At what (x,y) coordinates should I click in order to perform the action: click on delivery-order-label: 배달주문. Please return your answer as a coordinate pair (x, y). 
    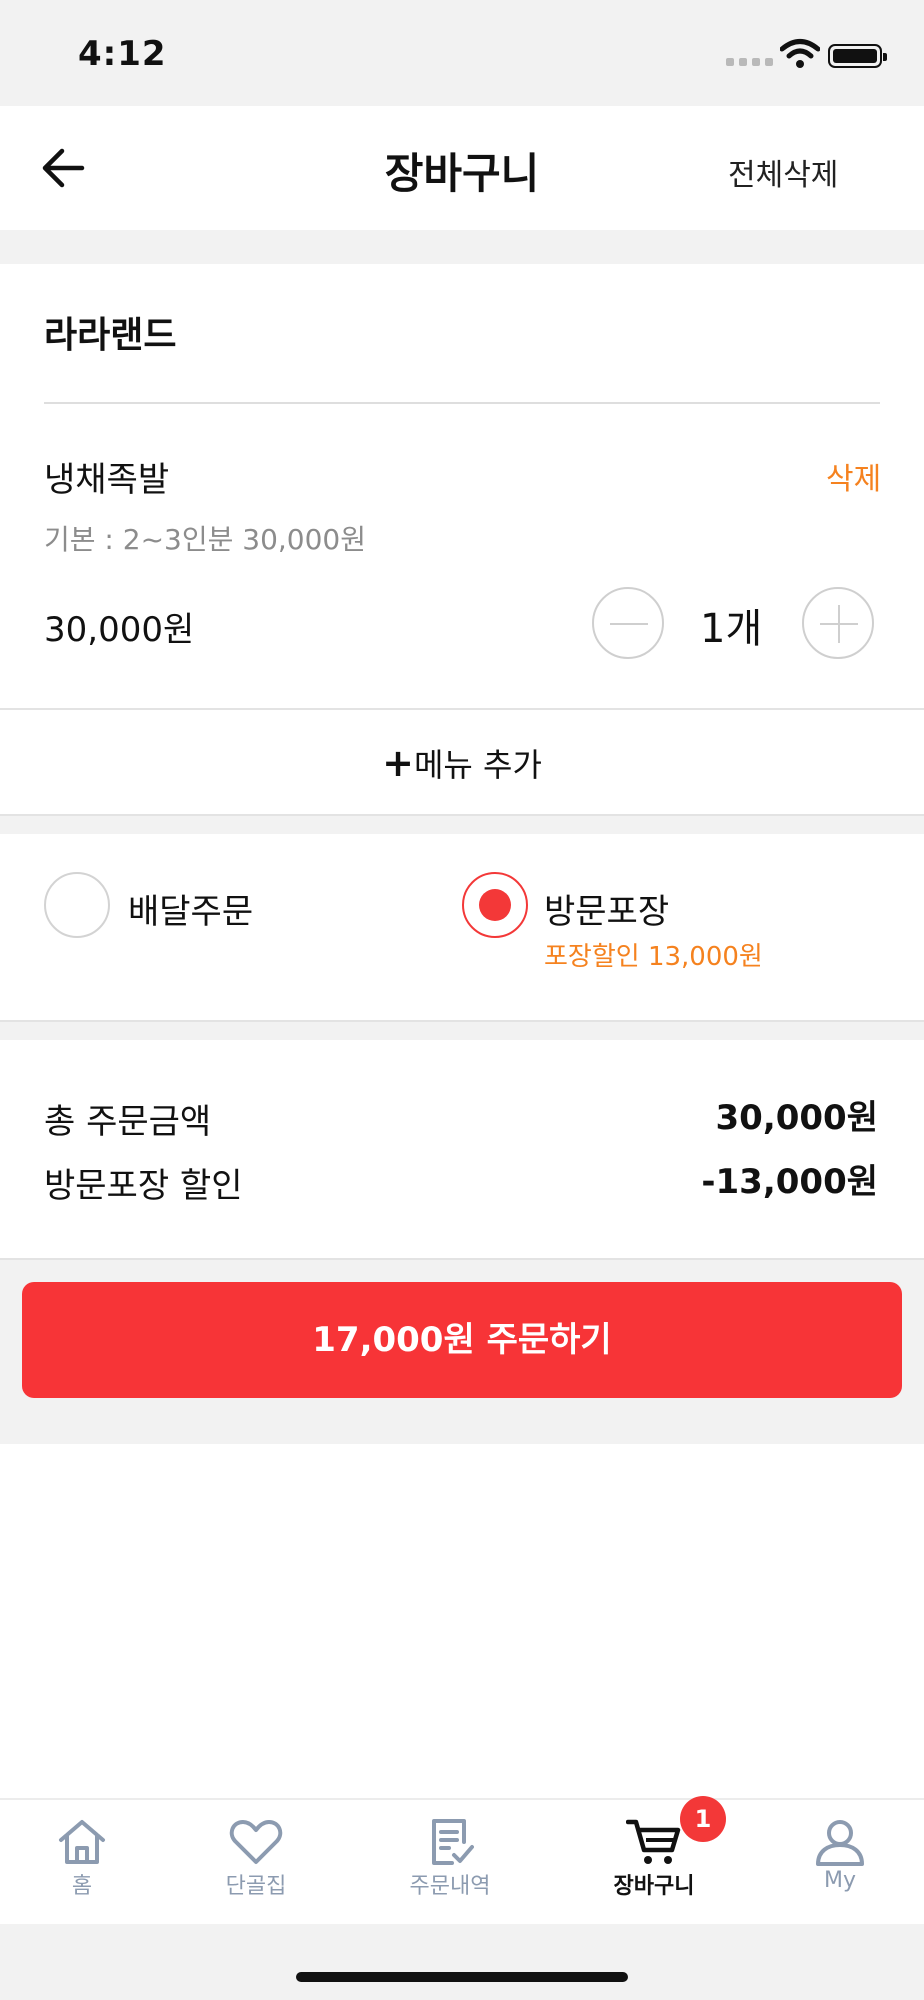
    Looking at the image, I should click on (190, 908).